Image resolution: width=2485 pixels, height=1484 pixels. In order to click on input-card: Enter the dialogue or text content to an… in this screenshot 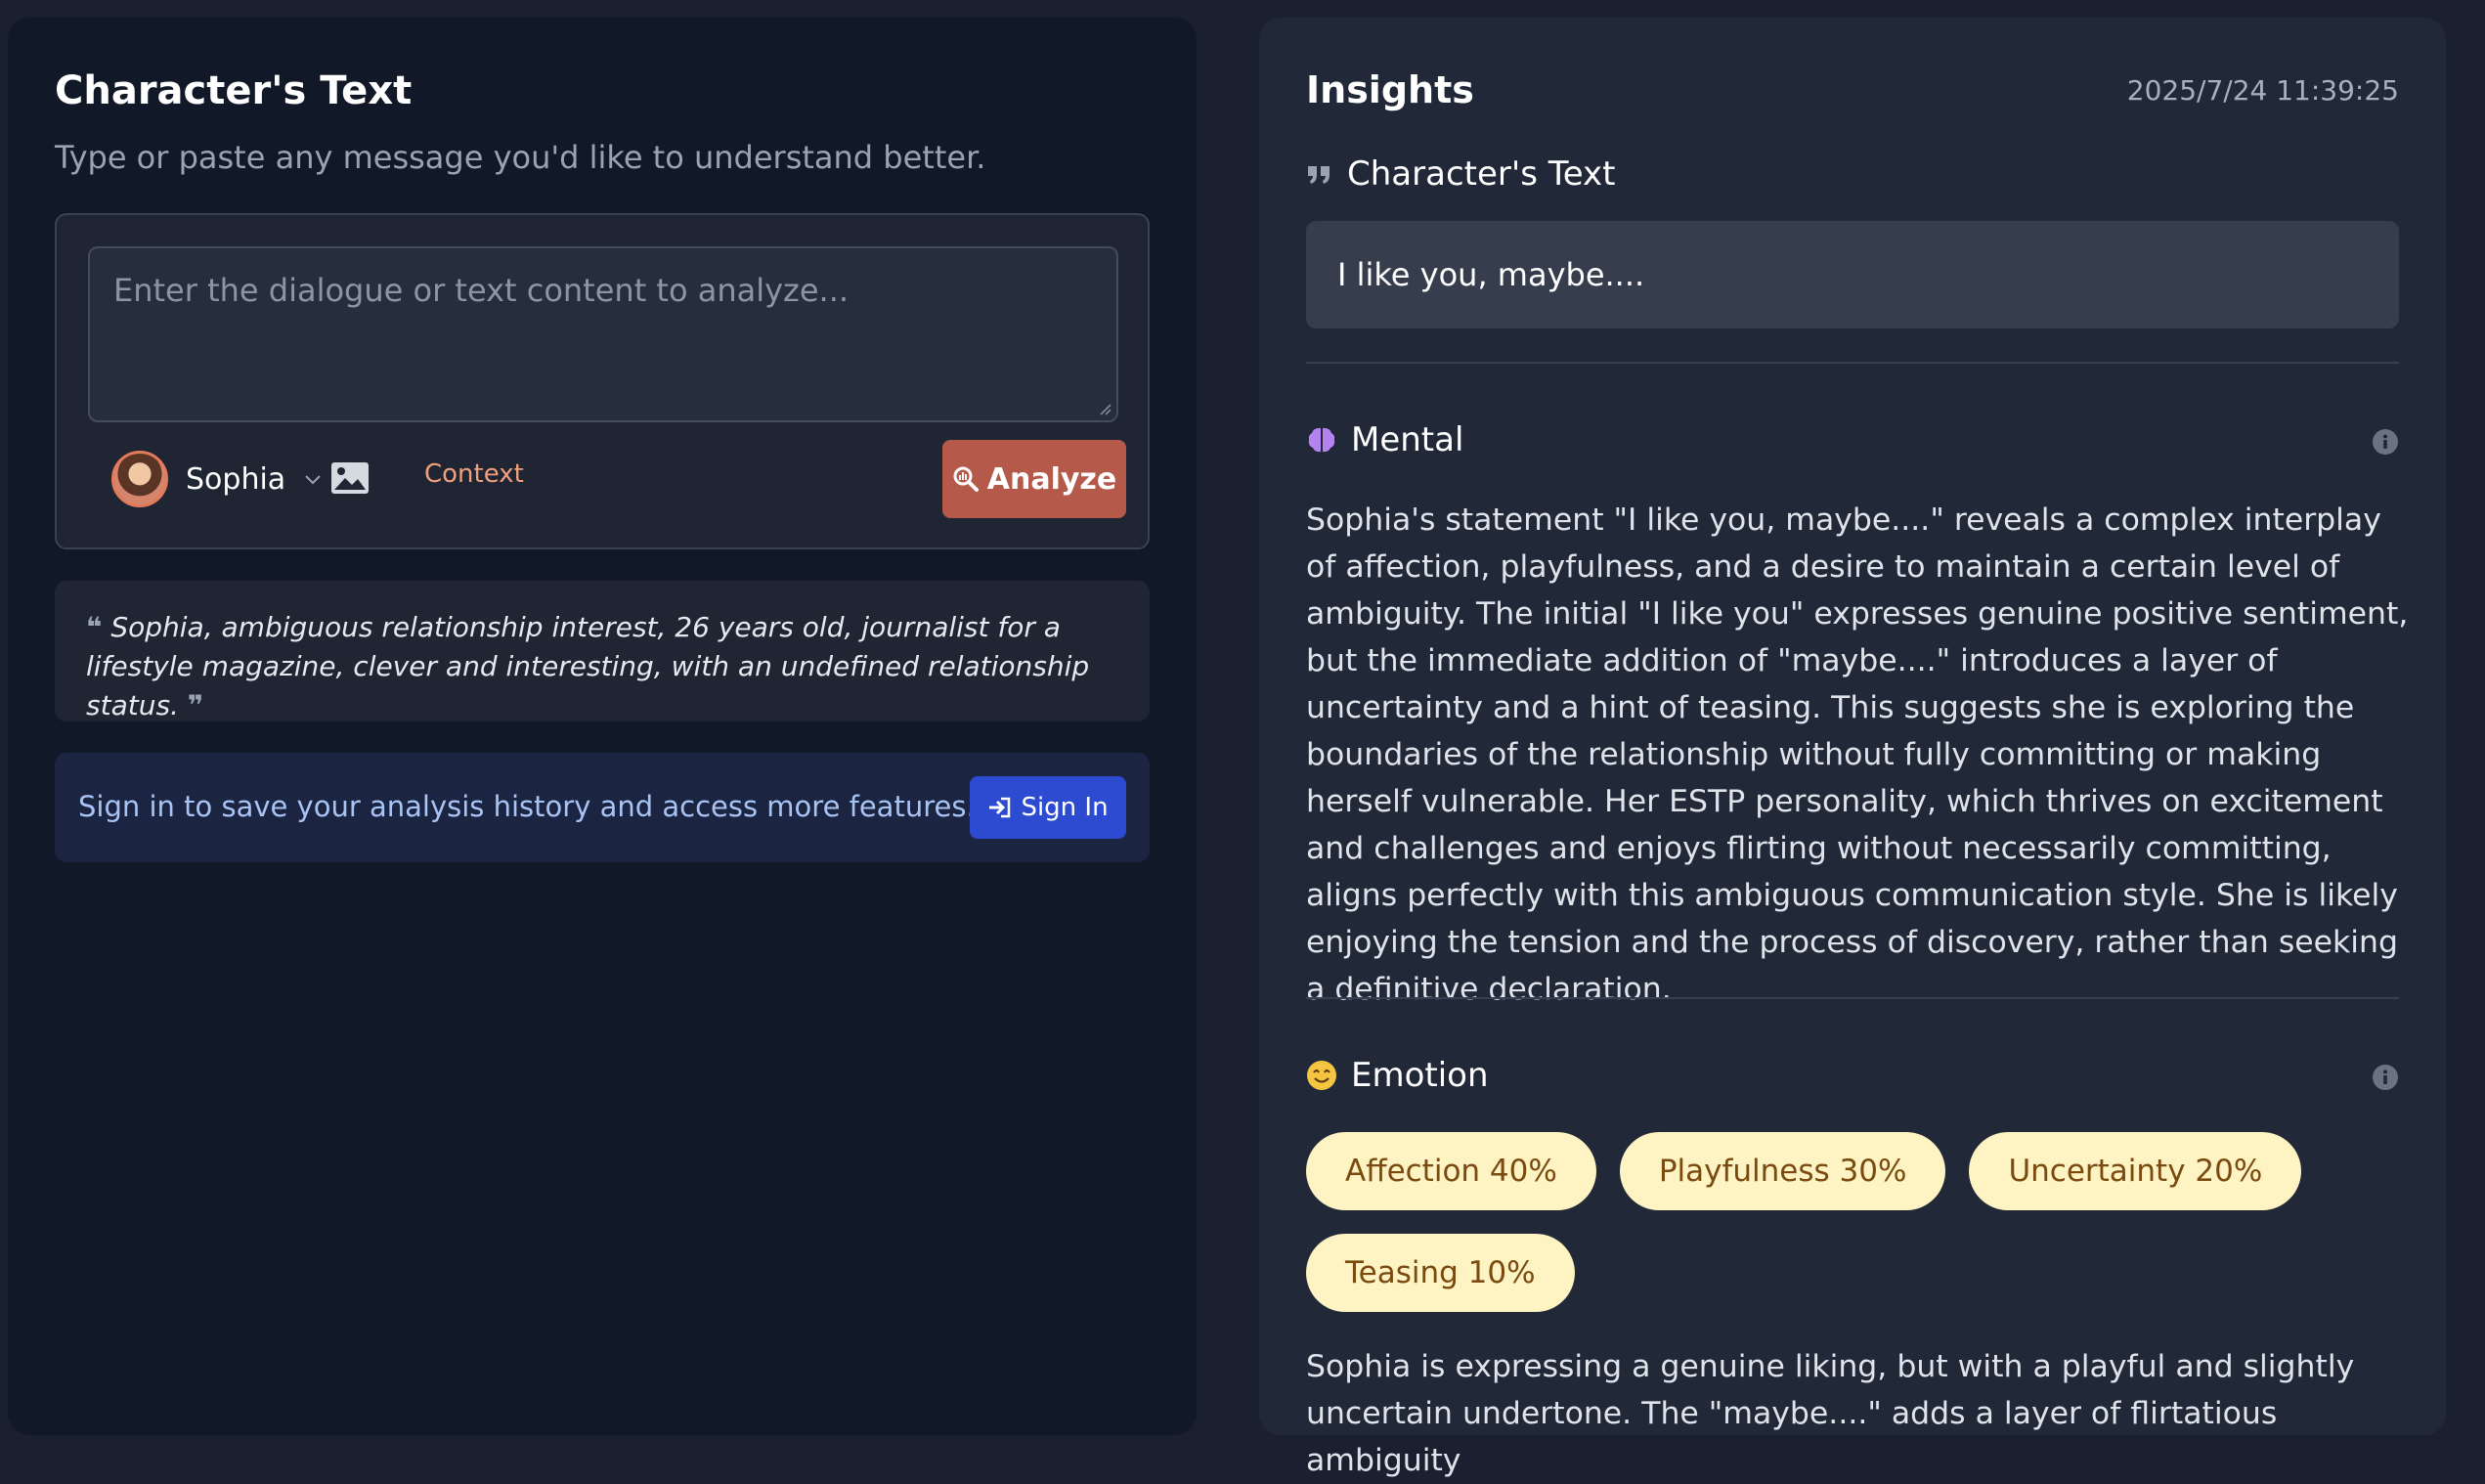, I will do `click(602, 381)`.